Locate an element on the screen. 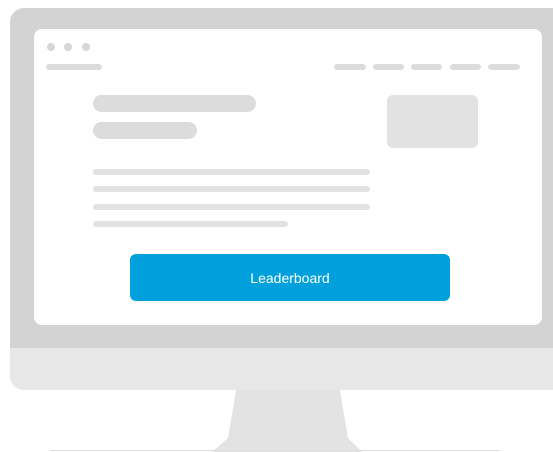 The width and height of the screenshot is (553, 452). subheading-placeholder is located at coordinates (145, 130).